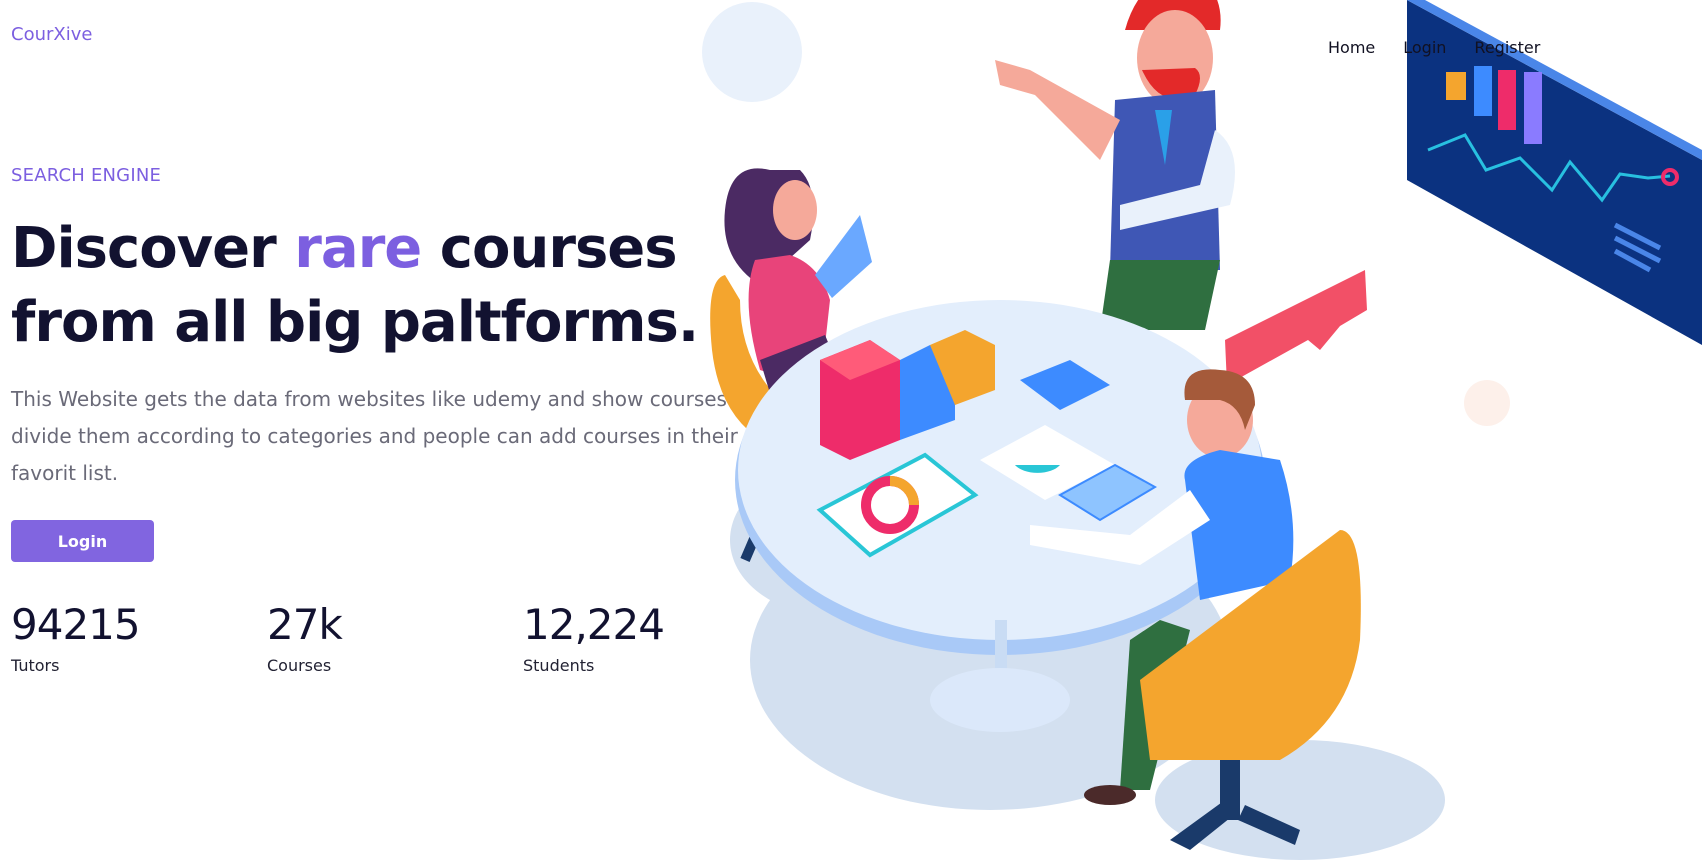 This screenshot has width=1702, height=860. I want to click on stat-tutors-label: Tutors, so click(35, 665).